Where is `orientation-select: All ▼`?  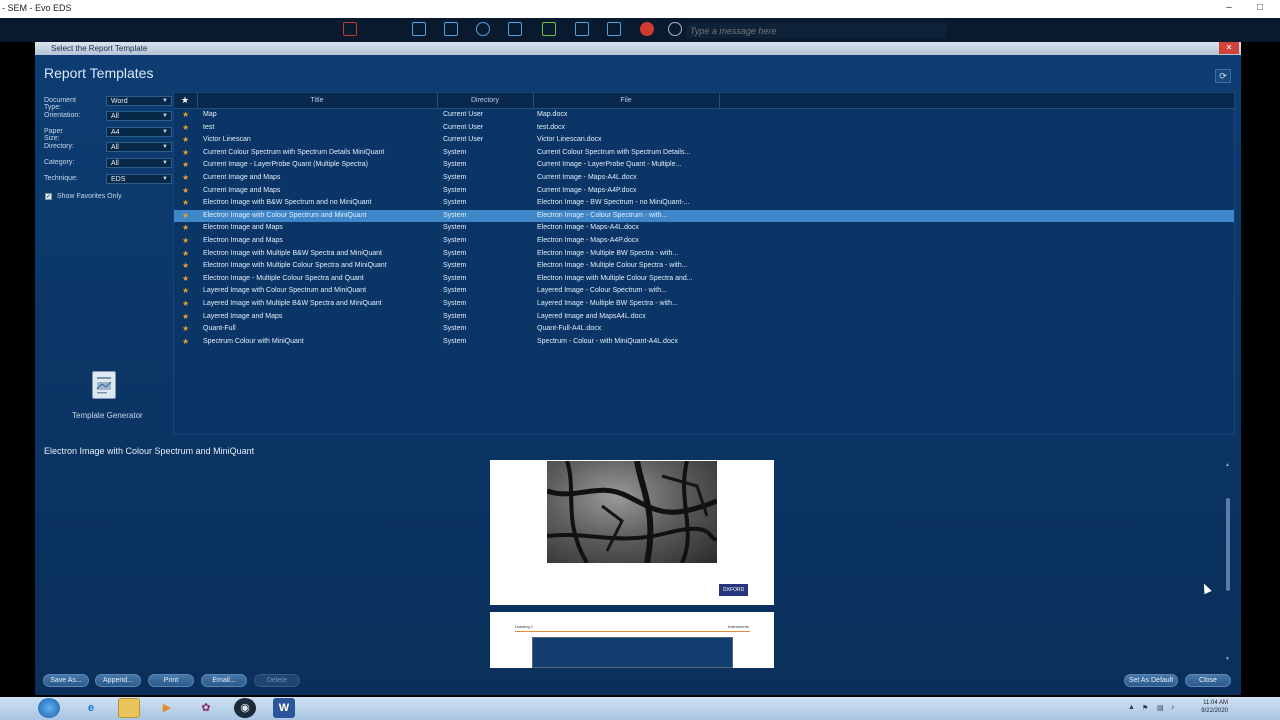 orientation-select: All ▼ is located at coordinates (139, 116).